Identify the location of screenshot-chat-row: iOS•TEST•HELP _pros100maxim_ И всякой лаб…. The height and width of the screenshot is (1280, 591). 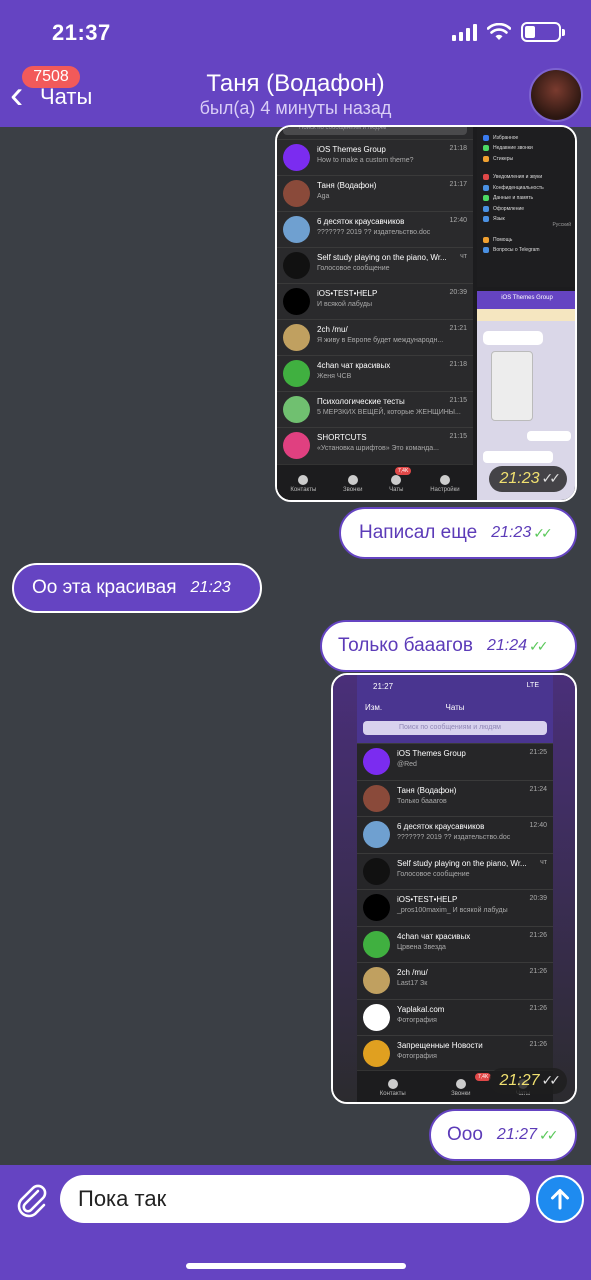
(455, 907).